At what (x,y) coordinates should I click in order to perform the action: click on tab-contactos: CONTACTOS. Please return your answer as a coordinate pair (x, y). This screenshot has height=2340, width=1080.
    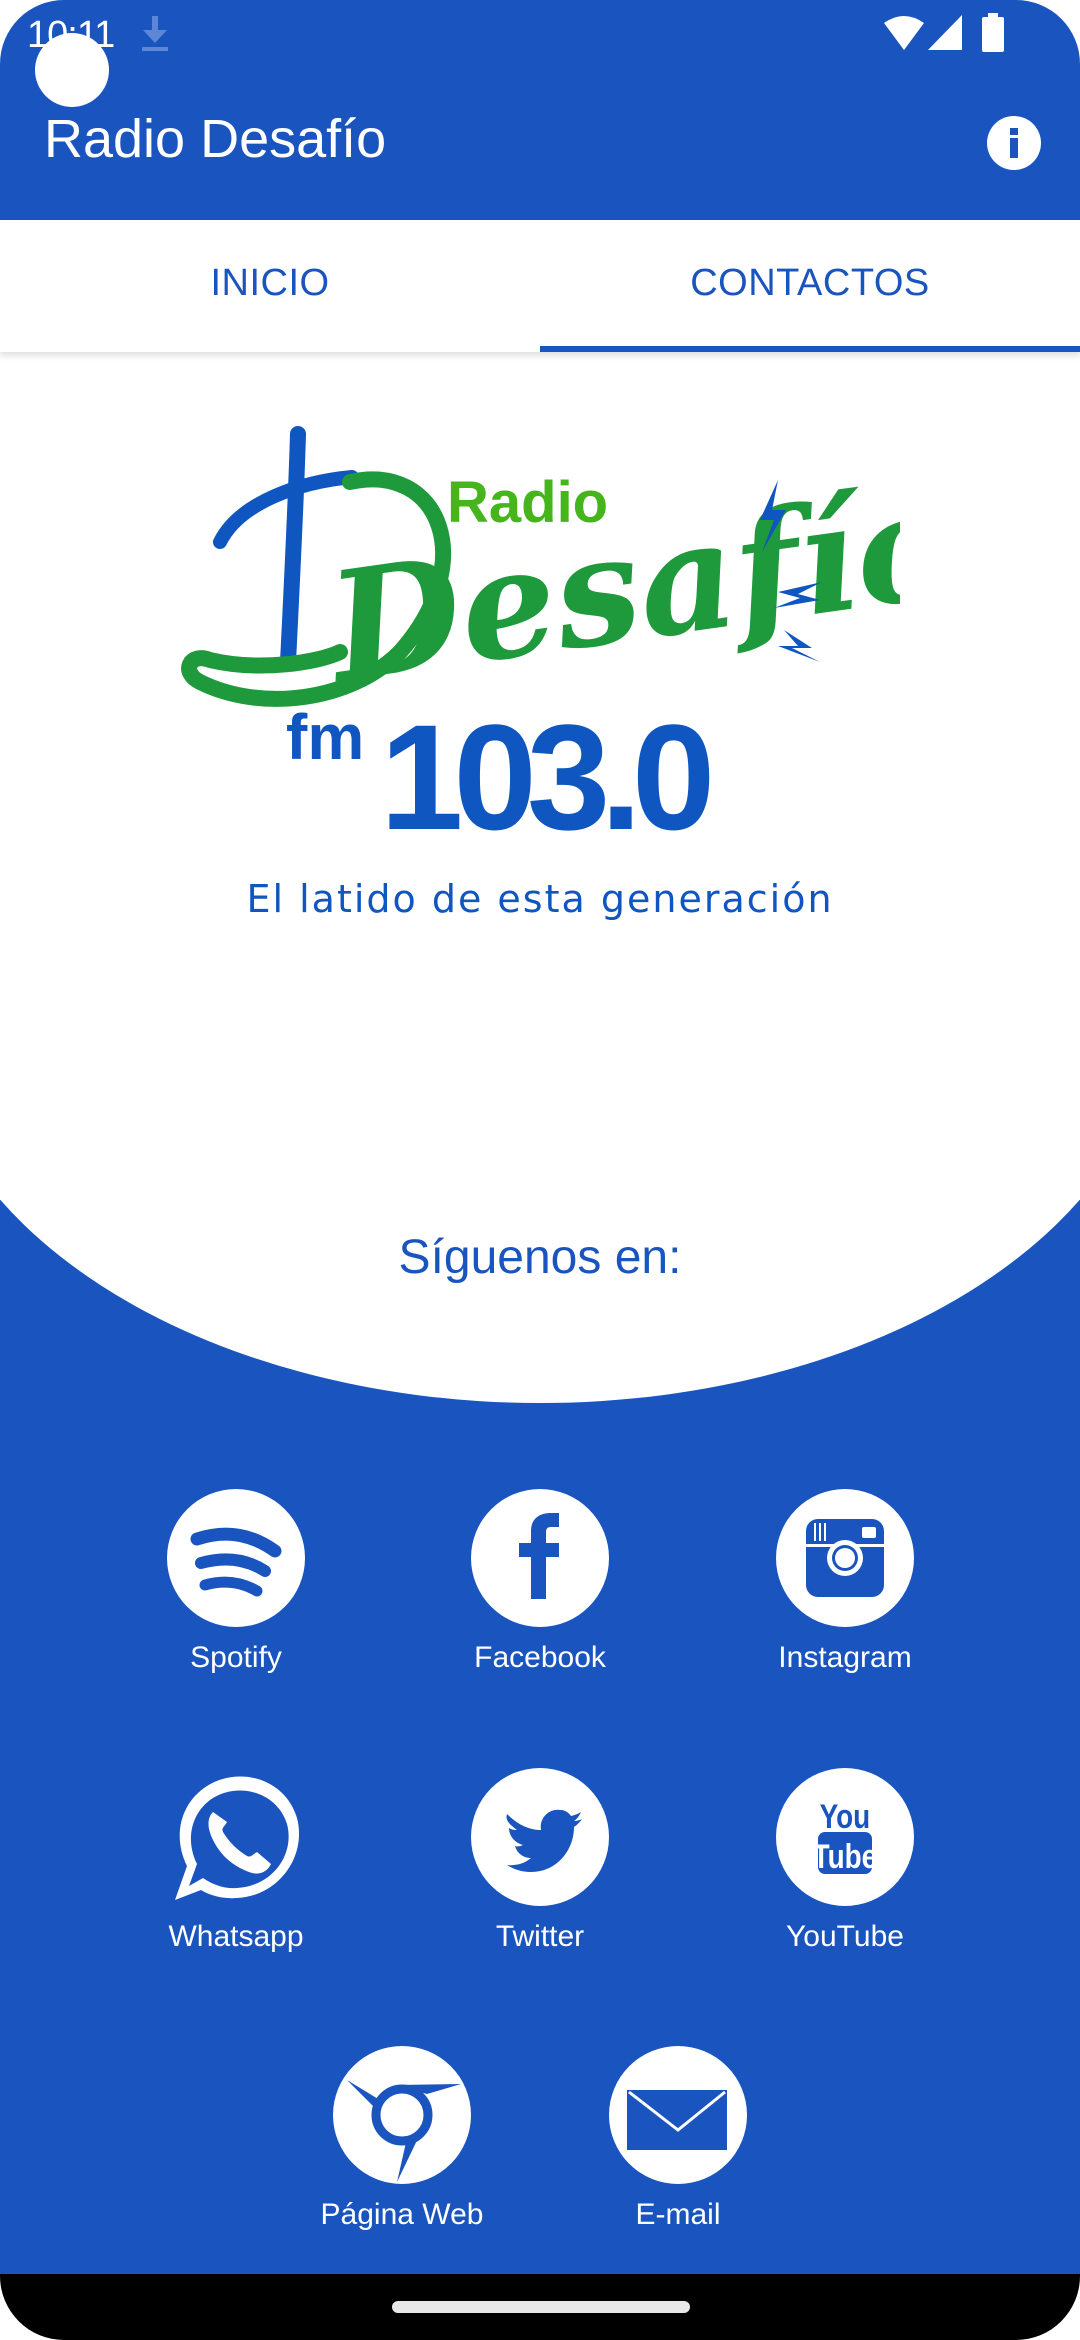
    Looking at the image, I should click on (810, 286).